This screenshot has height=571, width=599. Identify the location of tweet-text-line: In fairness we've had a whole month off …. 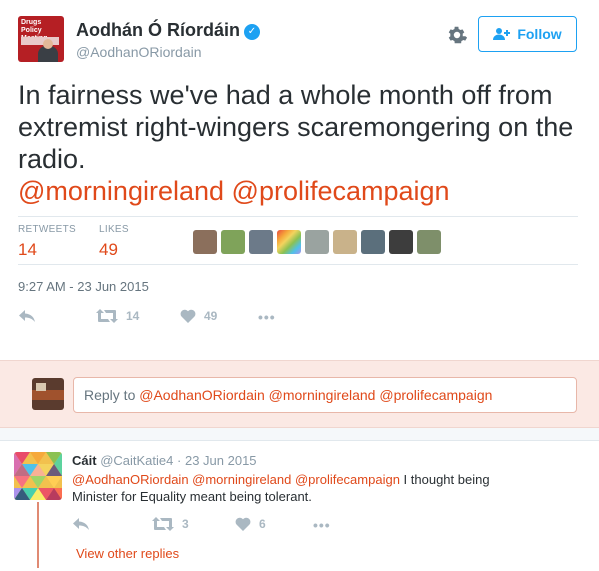
(285, 95).